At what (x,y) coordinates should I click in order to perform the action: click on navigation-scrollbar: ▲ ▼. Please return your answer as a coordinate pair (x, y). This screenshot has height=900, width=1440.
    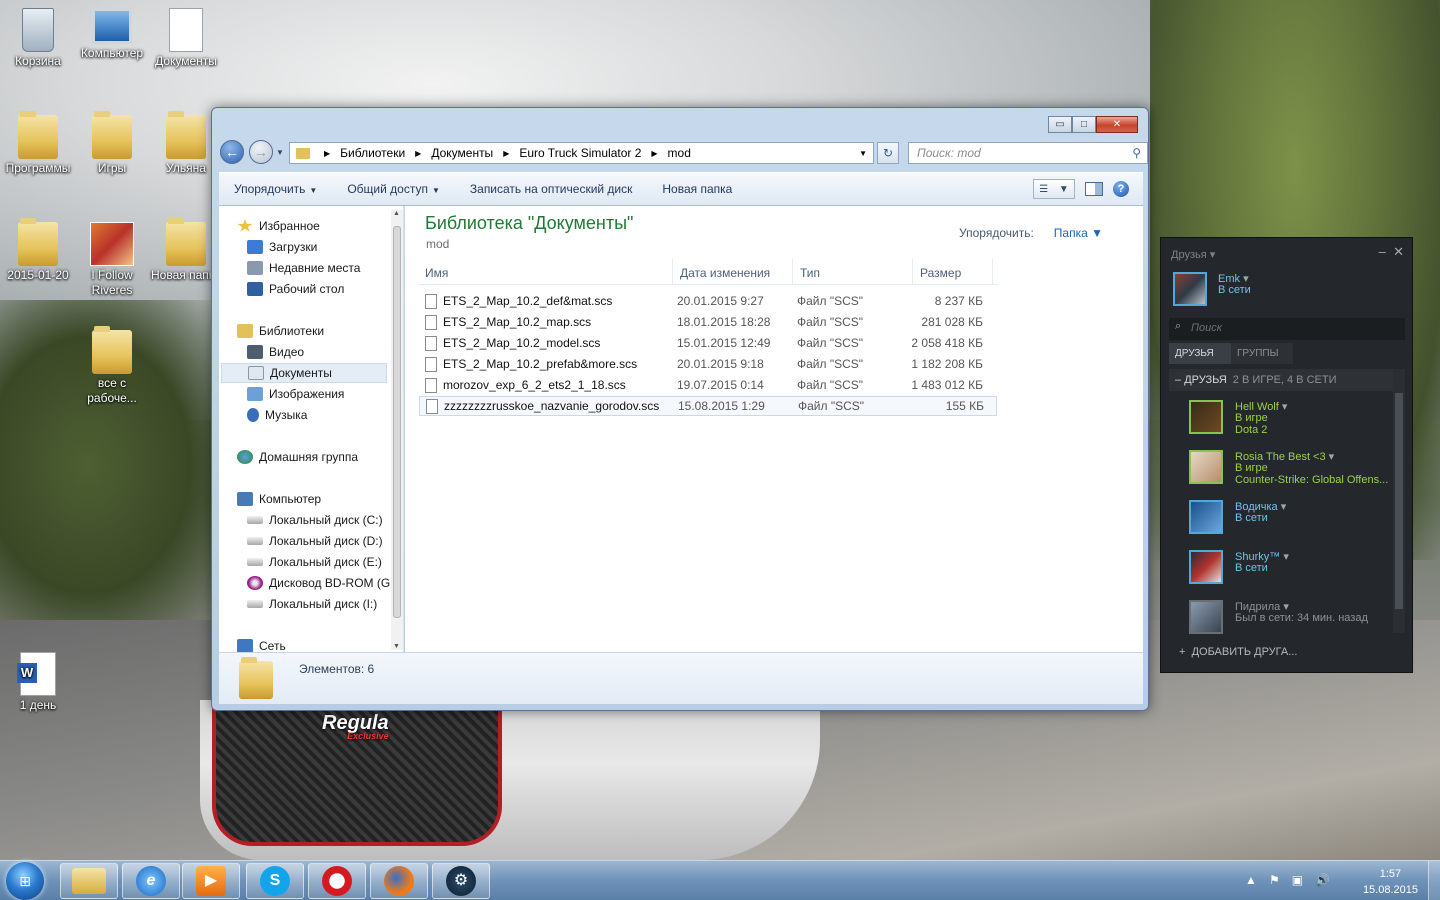
    Looking at the image, I should click on (397, 430).